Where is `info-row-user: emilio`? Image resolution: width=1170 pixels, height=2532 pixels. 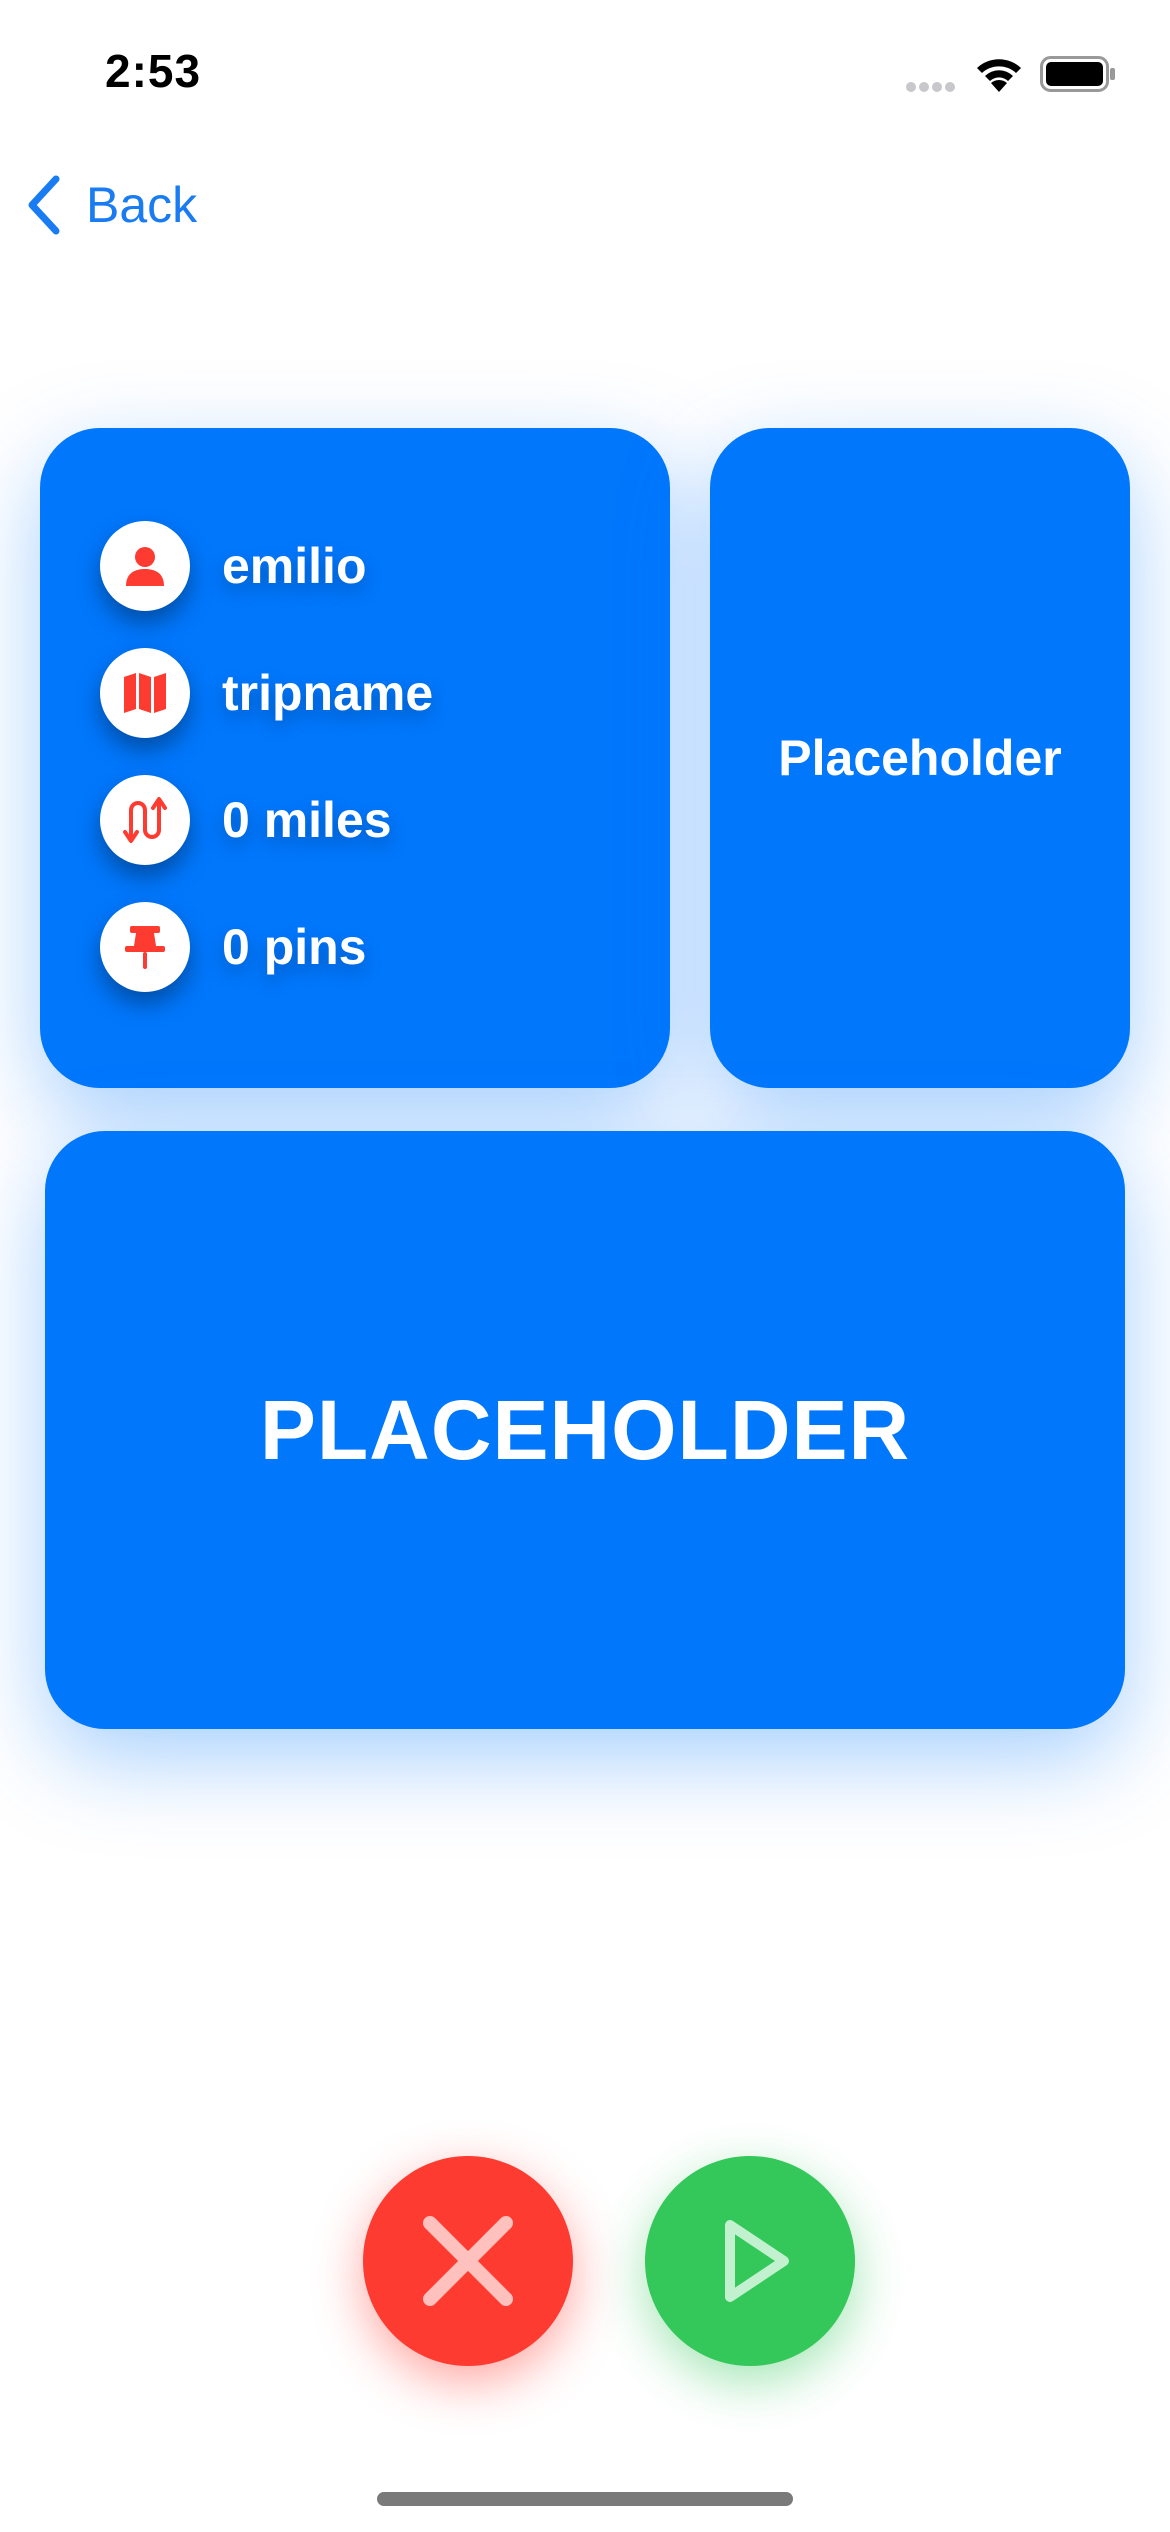
info-row-user: emilio is located at coordinates (233, 566).